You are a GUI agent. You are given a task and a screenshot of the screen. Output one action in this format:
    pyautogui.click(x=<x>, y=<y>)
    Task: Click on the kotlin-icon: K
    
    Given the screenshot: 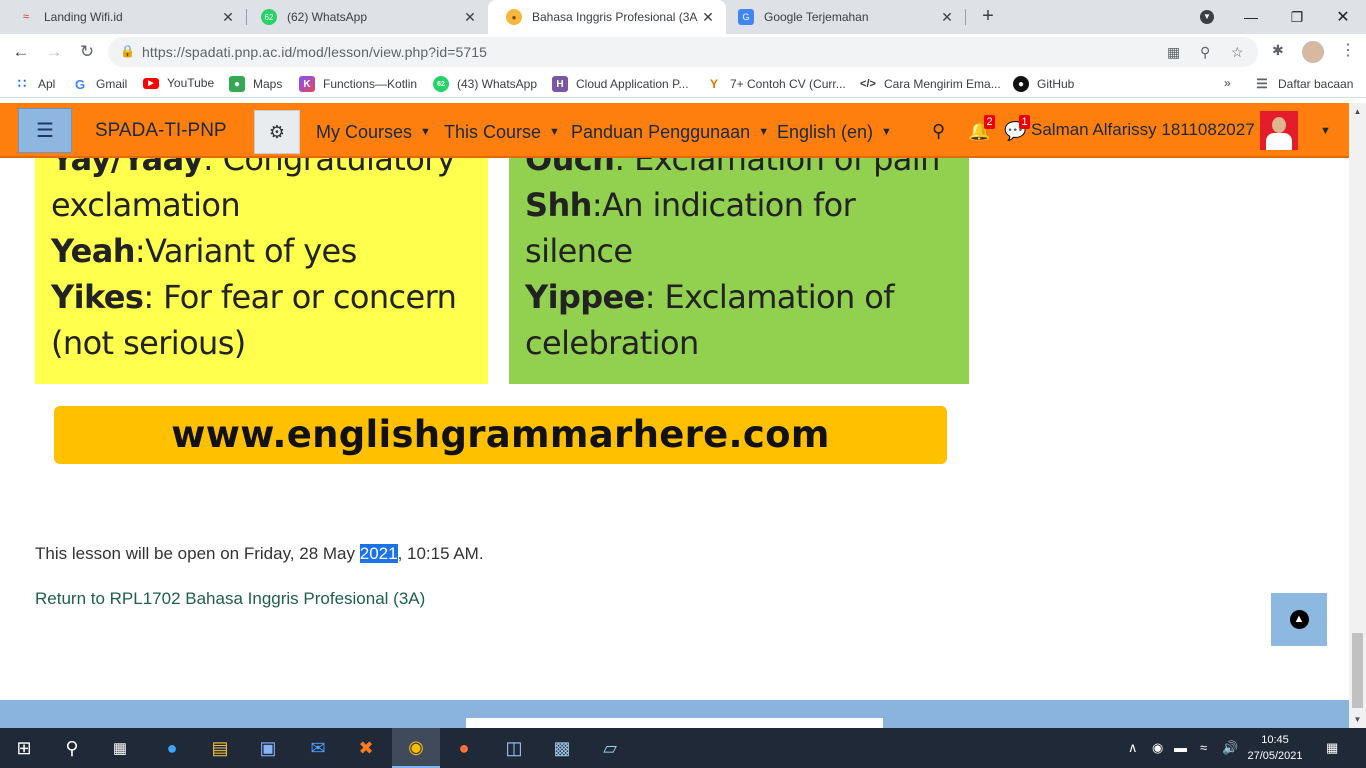 What is the action you would take?
    pyautogui.click(x=307, y=84)
    